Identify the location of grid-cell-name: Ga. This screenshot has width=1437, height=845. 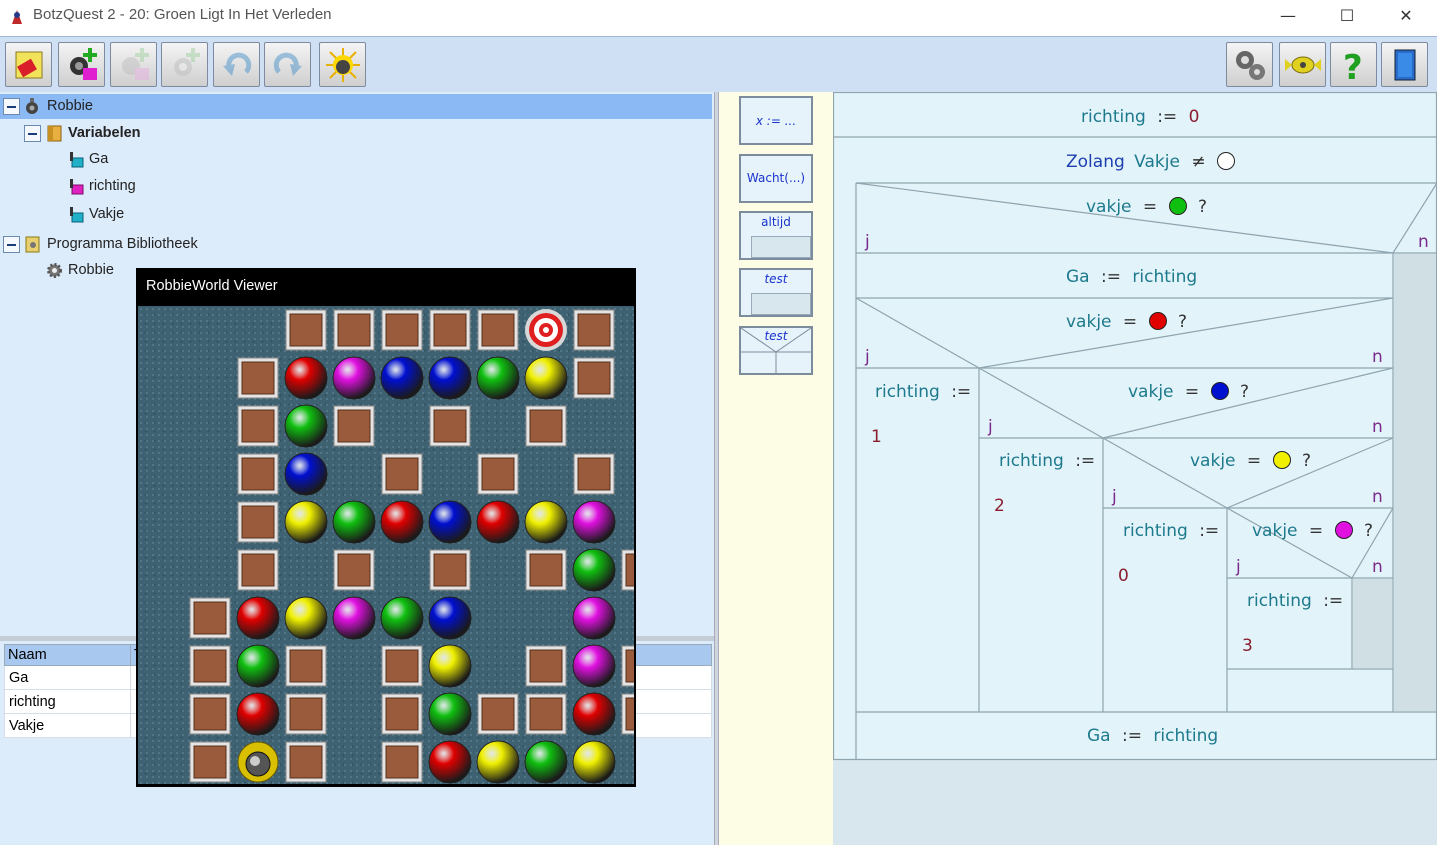
(67, 677).